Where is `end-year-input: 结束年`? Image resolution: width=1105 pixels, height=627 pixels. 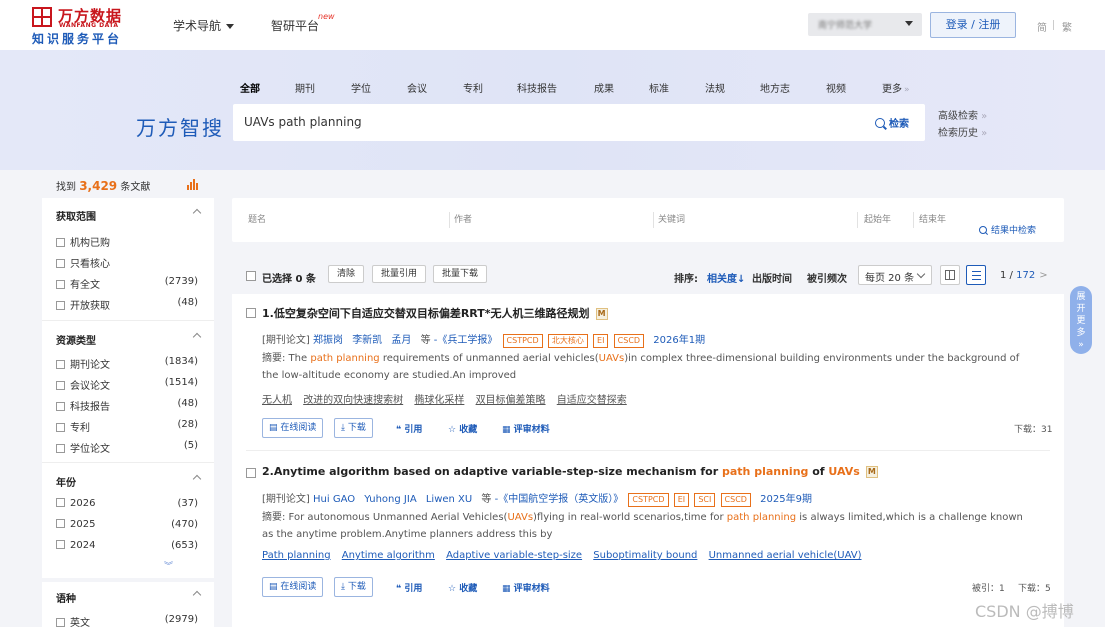 end-year-input: 结束年 is located at coordinates (945, 220).